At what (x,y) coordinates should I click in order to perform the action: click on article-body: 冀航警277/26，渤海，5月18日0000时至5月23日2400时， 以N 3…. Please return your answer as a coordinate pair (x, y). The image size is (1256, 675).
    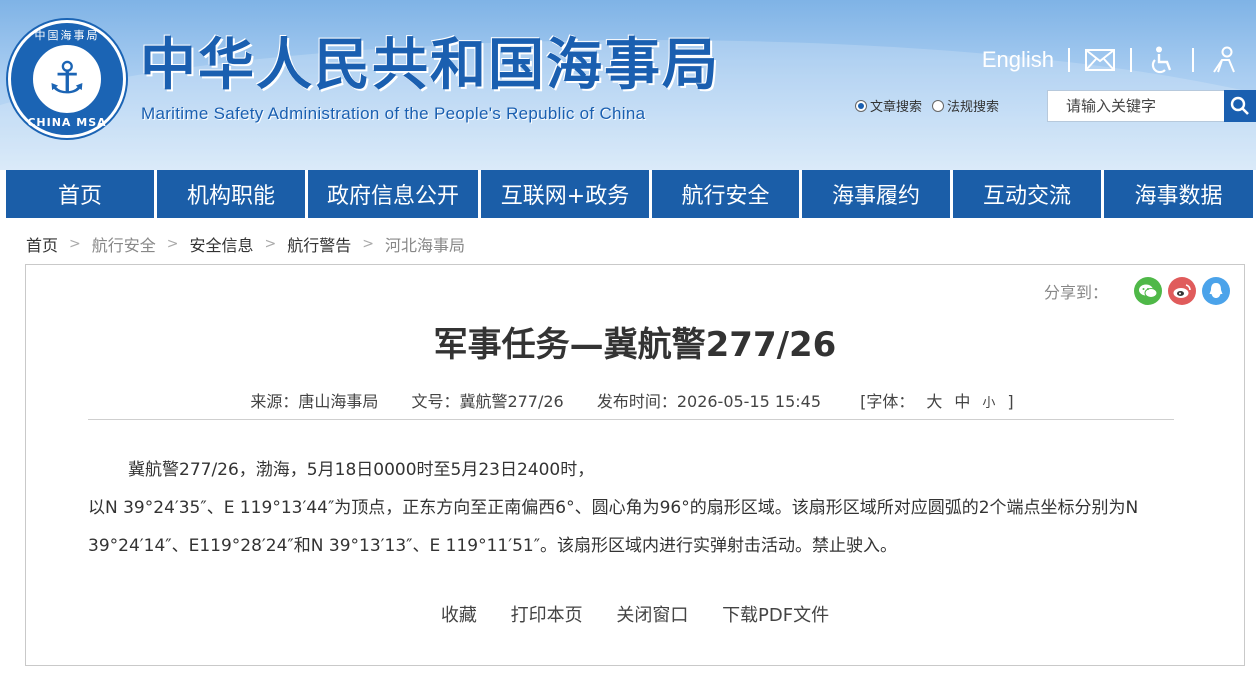
    Looking at the image, I should click on (633, 508).